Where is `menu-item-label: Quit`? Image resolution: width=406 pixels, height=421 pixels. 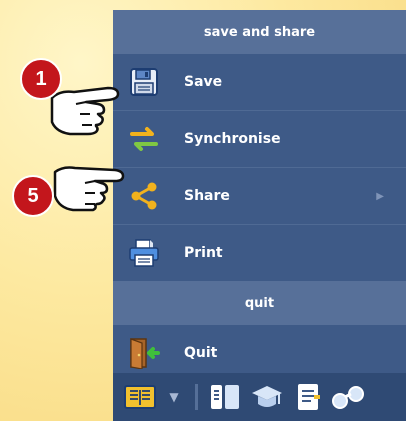
menu-item-label: Quit is located at coordinates (201, 353).